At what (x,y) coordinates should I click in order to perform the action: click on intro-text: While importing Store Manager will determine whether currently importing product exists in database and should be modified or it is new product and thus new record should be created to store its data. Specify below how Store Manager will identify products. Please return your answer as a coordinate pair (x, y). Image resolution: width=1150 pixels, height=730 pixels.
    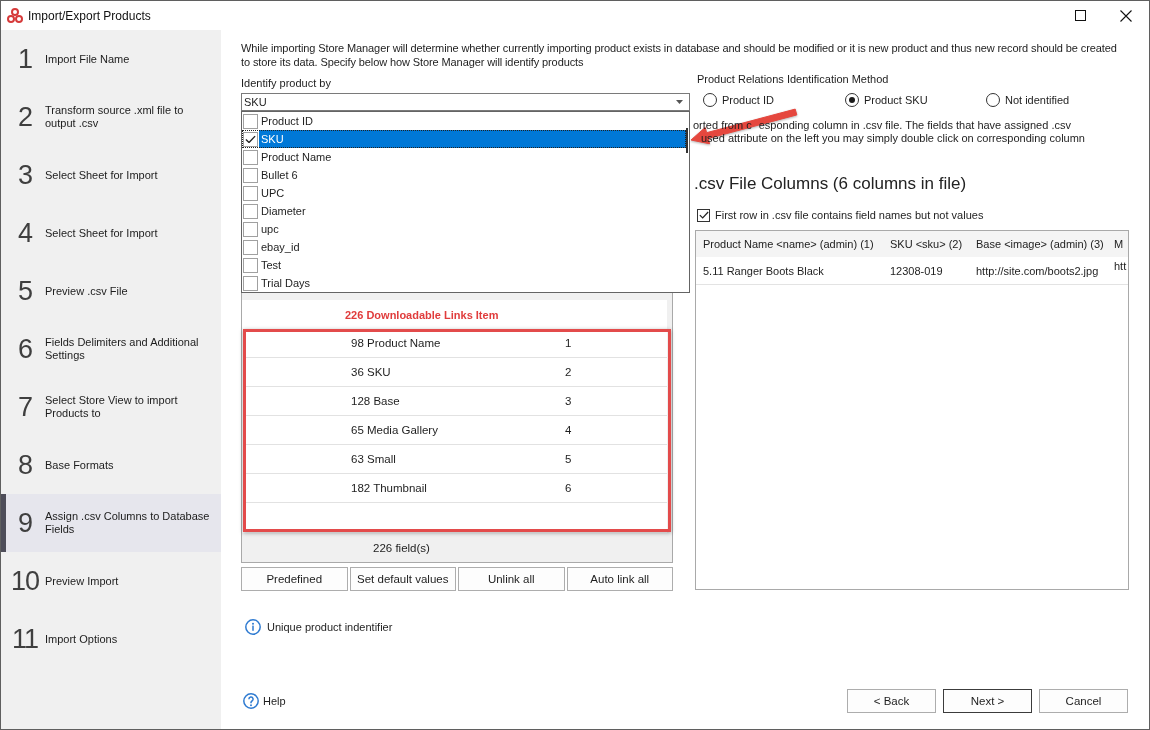
    Looking at the image, I should click on (679, 55).